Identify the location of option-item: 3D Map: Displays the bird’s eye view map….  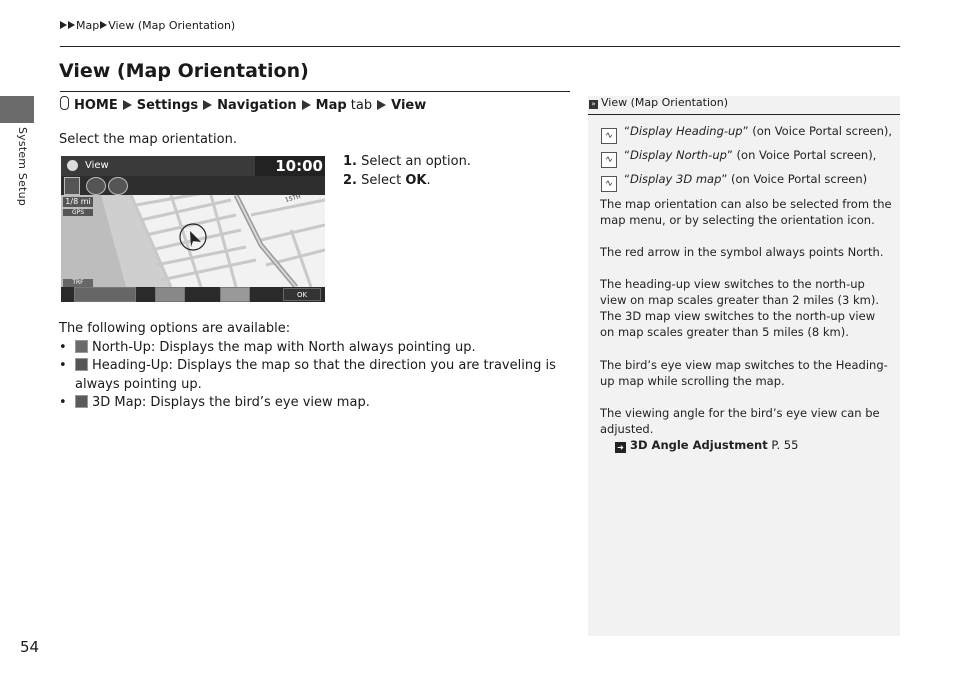
(316, 403).